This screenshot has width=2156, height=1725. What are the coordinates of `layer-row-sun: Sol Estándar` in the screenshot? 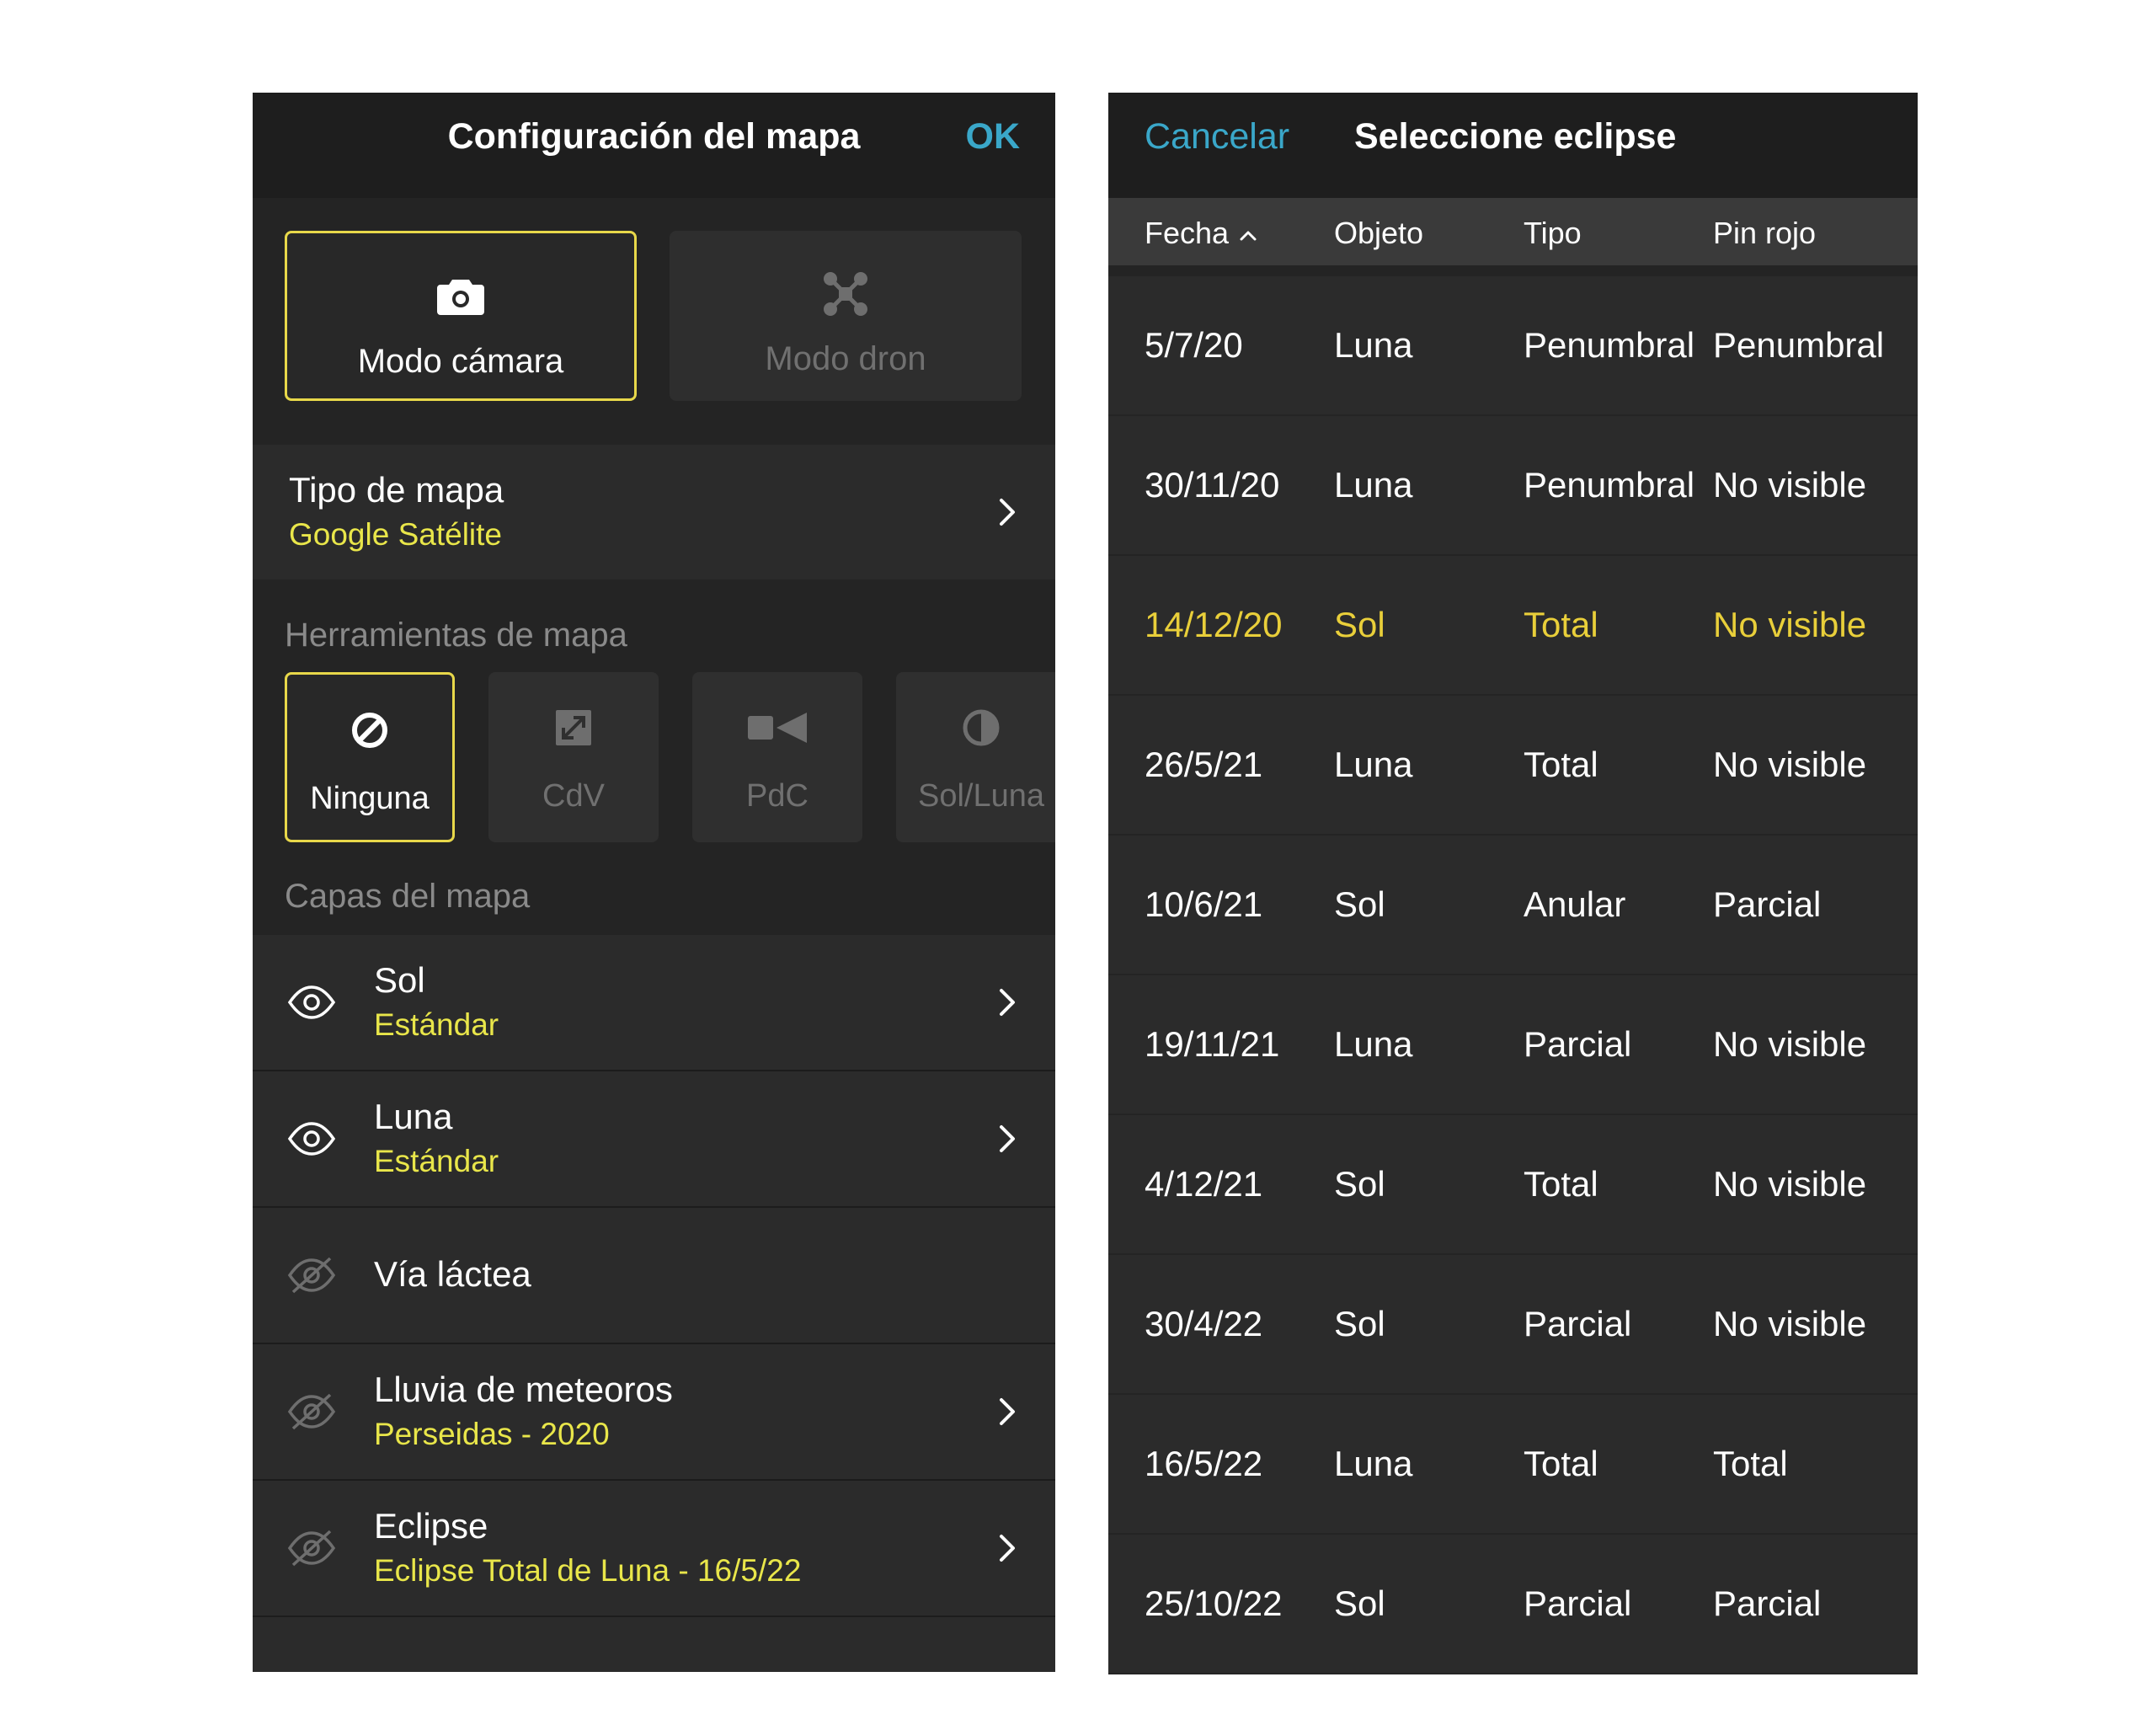 It's located at (654, 1002).